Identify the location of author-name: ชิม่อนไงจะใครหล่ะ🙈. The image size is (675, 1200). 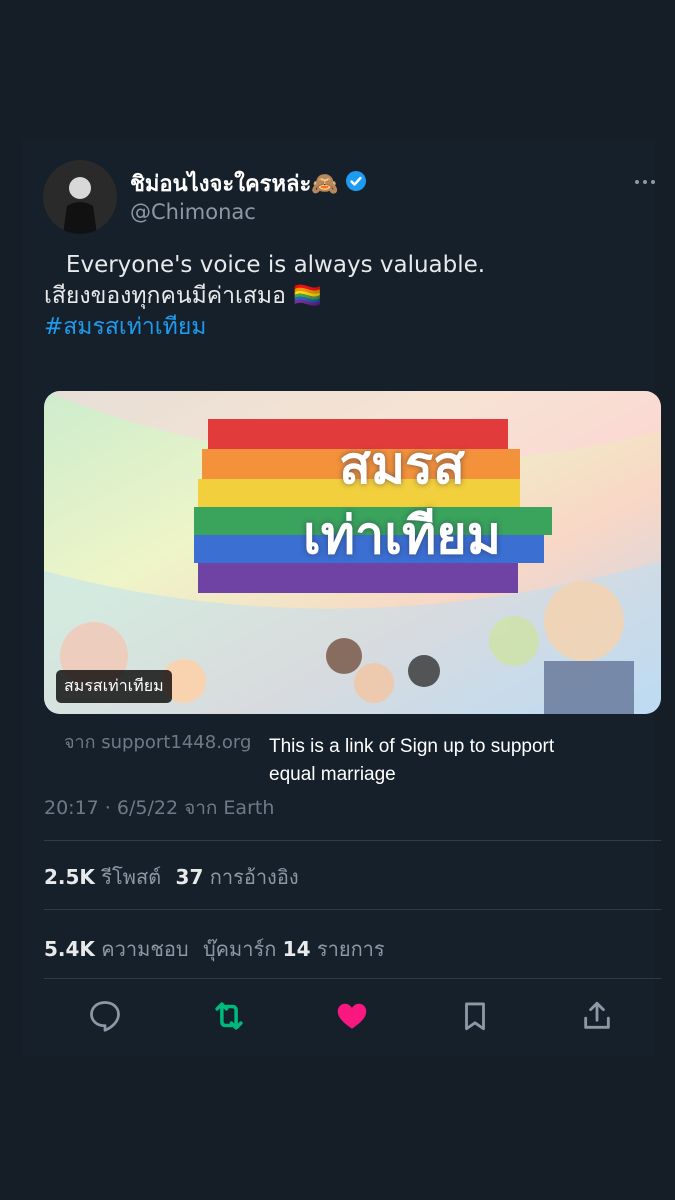
(248, 183).